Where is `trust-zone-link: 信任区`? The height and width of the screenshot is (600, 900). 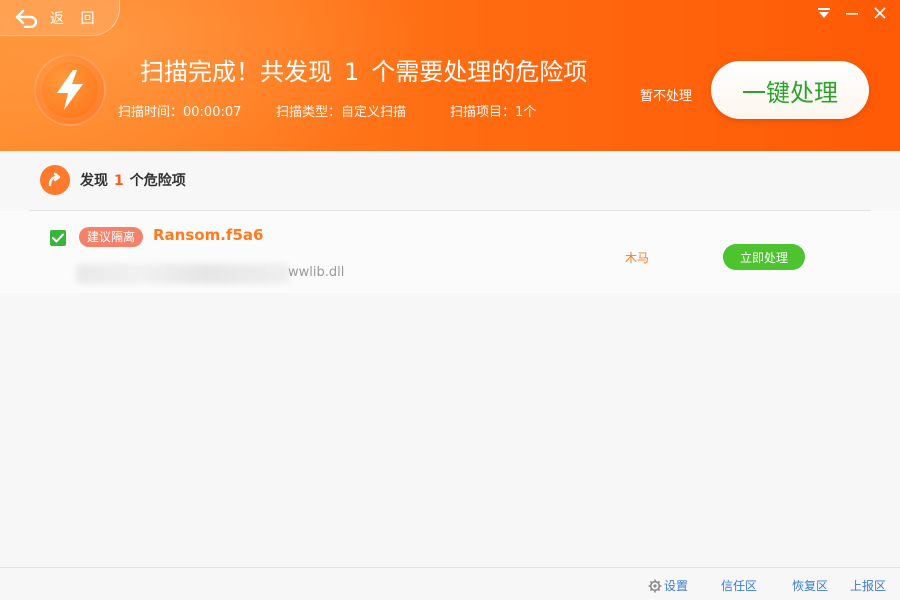 trust-zone-link: 信任区 is located at coordinates (739, 585).